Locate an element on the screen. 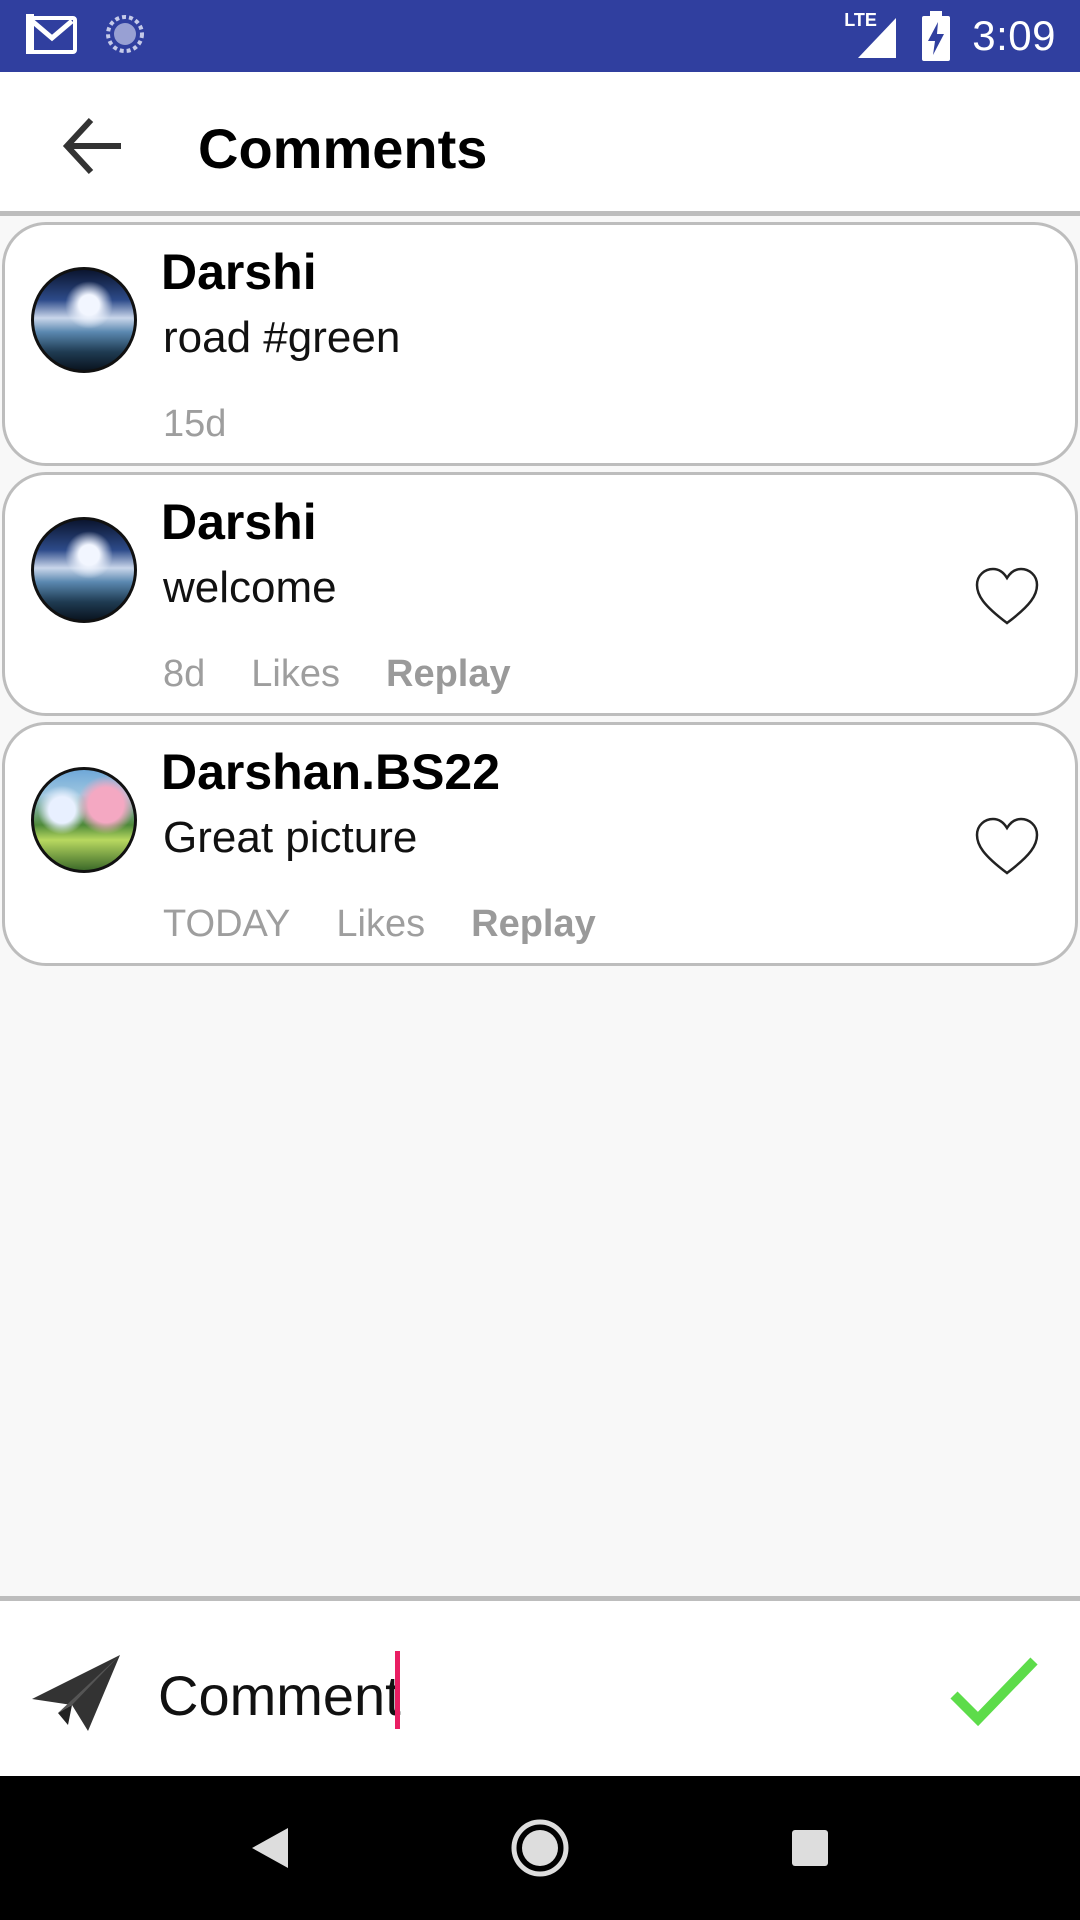 This screenshot has height=1920, width=1080. app-bar: Comments is located at coordinates (540, 144).